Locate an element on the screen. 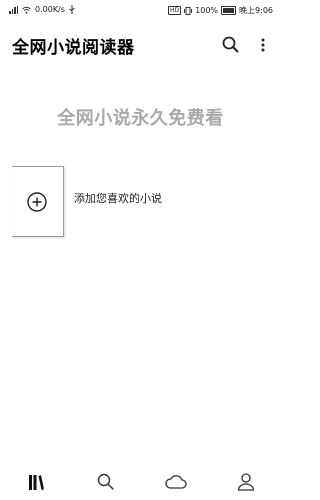  slogan-text: 全网小说永久免费看 is located at coordinates (140, 118).